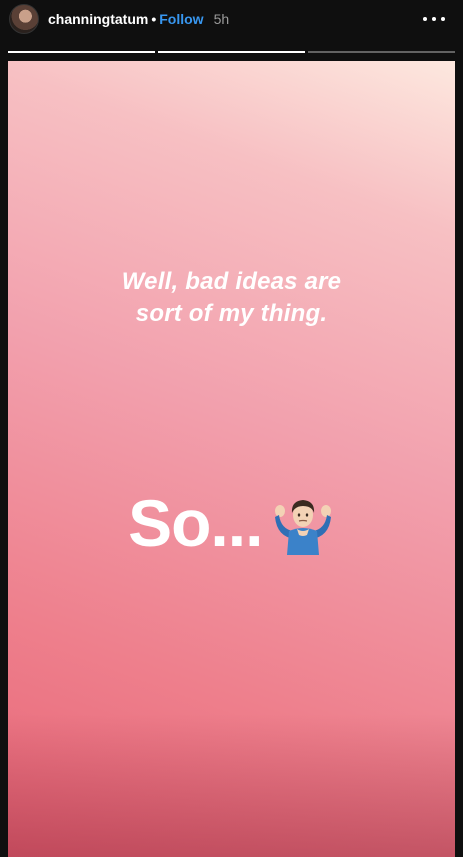  I want to click on story-progress-bar, so click(231, 52).